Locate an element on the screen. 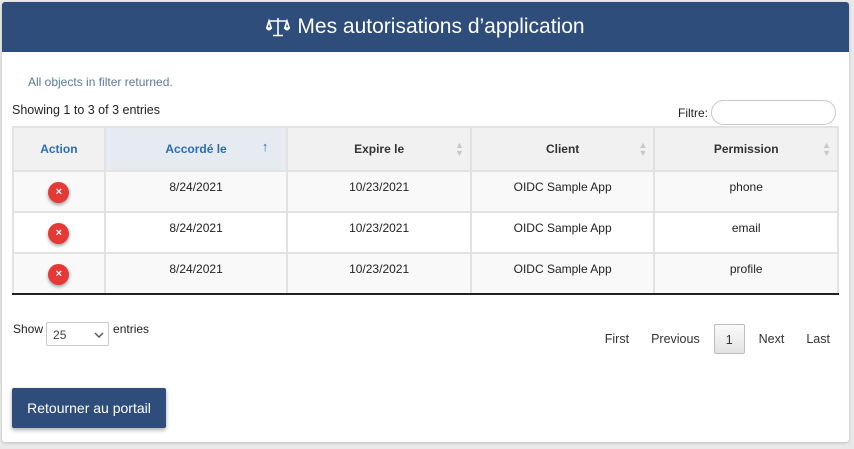  pagination-page-1: 1 is located at coordinates (729, 339).